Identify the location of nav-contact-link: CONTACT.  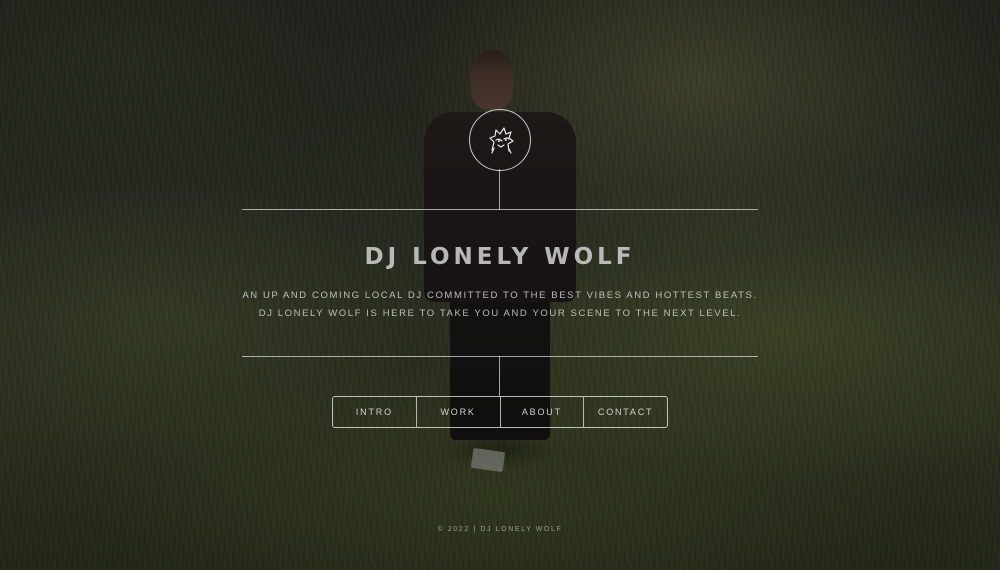
(625, 412).